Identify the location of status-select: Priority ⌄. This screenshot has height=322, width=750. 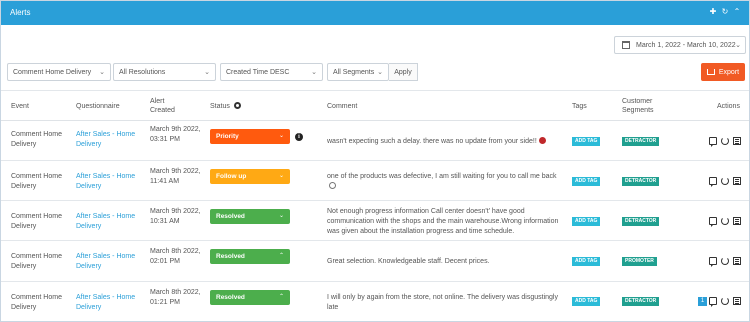
(250, 136).